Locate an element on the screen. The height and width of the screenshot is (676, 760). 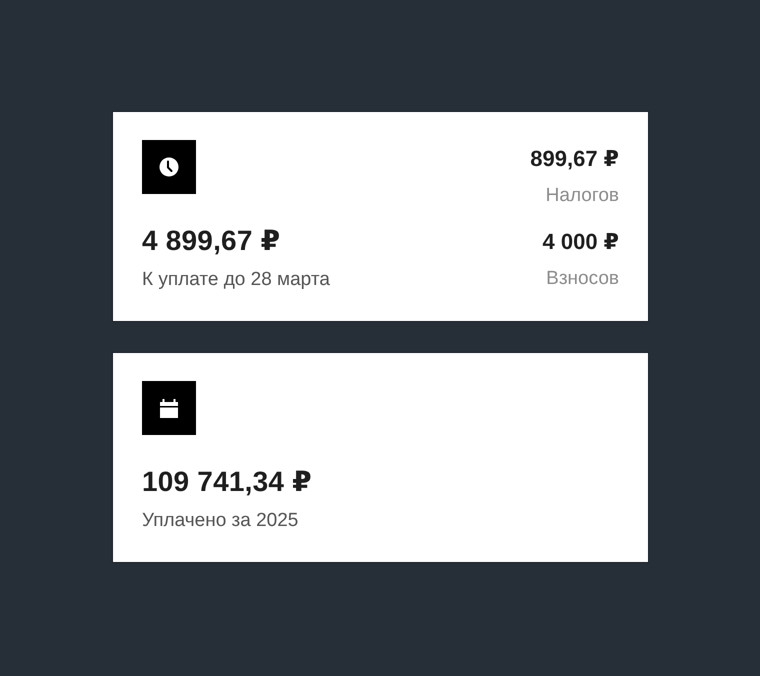
amount-caption: Уплачено за 2025 is located at coordinates (221, 521).